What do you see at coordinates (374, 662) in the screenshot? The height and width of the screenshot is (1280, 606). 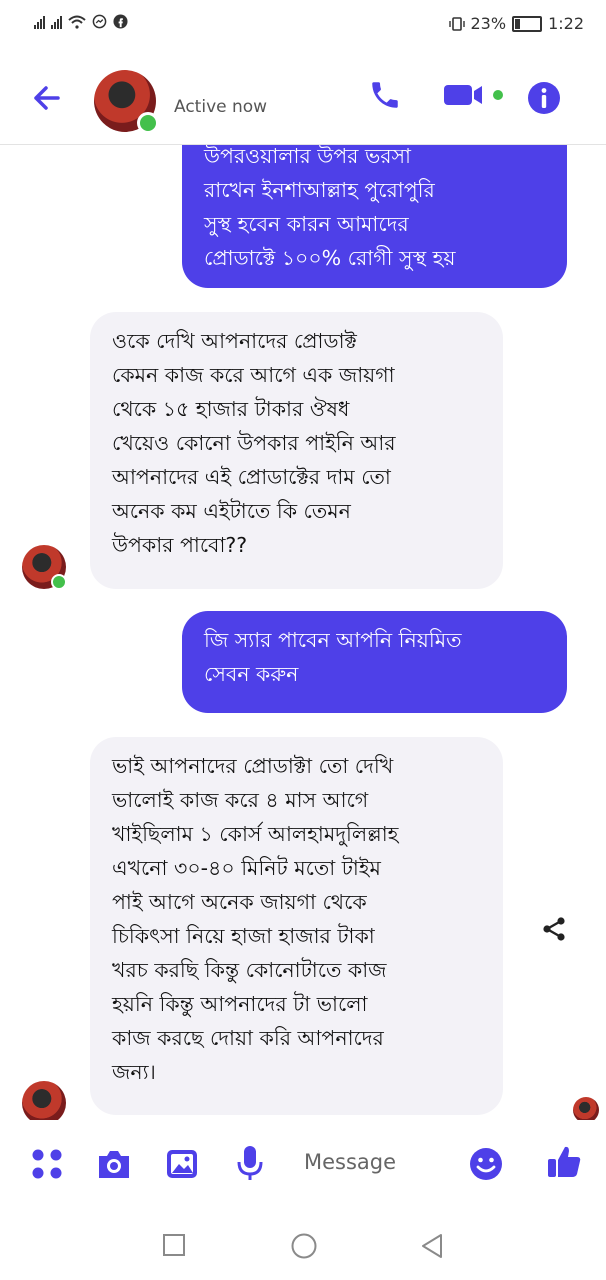 I see `message-bubble-outgoing: জি স্যার পাবেন আপনি নিয়মিত সেবন করুন` at bounding box center [374, 662].